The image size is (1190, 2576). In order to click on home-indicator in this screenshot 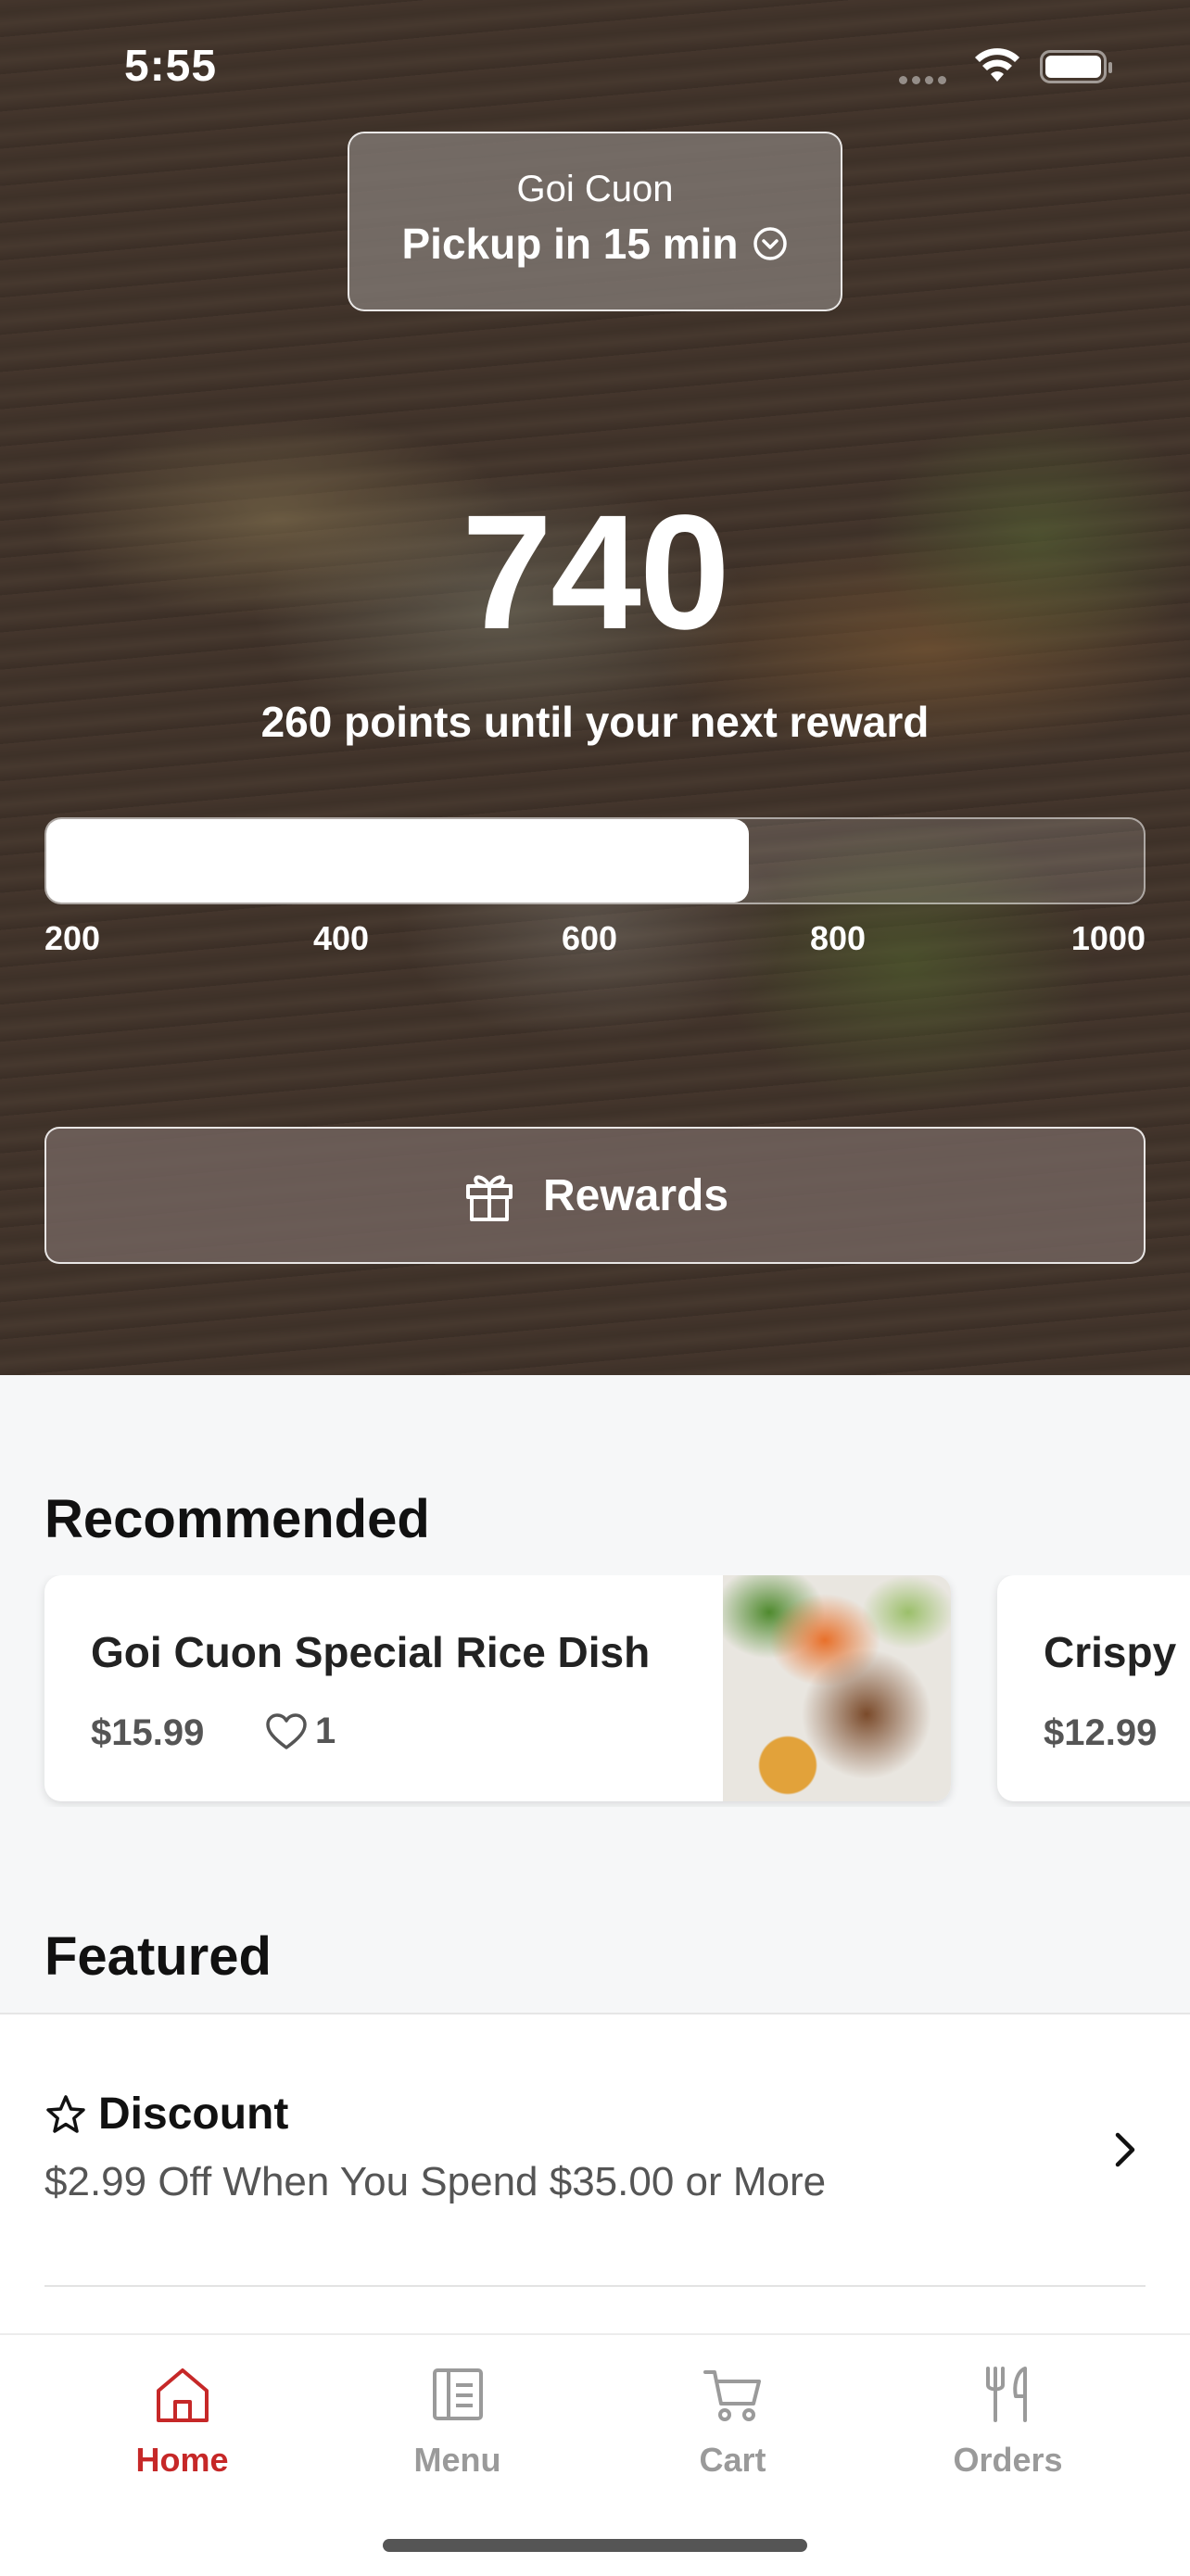, I will do `click(595, 2545)`.